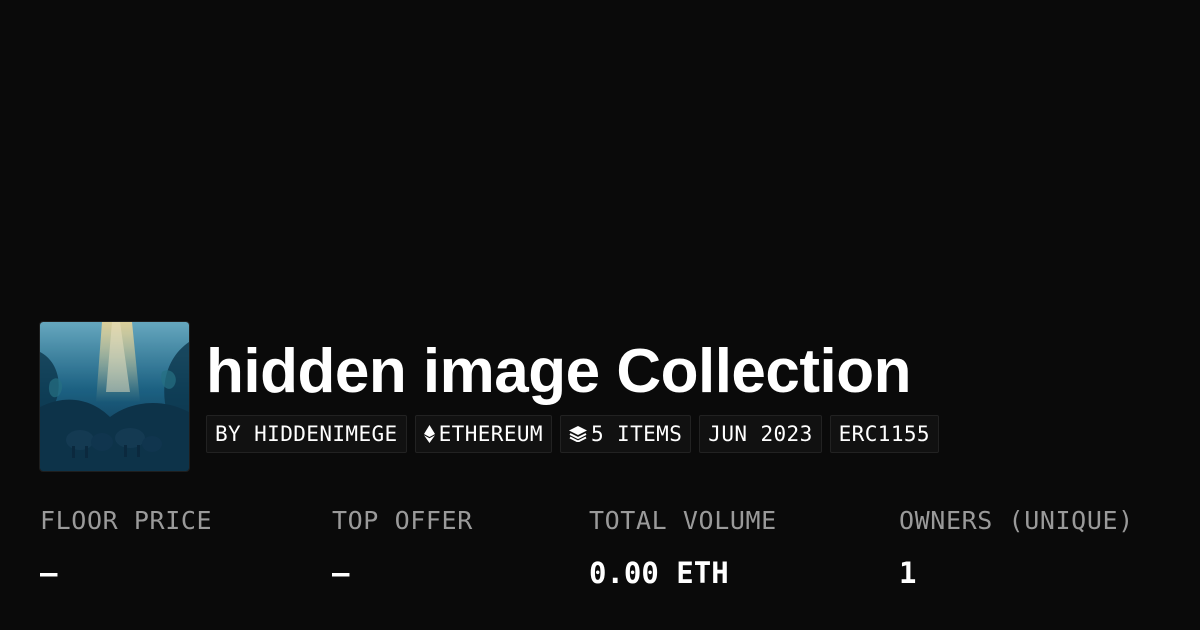 This screenshot has width=1200, height=630. I want to click on top-offer-stat: TOP OFFER –, so click(402, 547).